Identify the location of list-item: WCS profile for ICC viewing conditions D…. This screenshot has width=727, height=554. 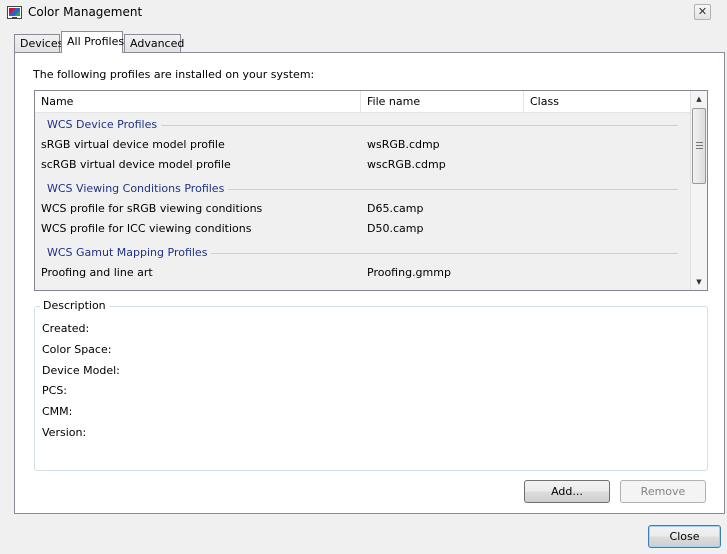
(362, 229).